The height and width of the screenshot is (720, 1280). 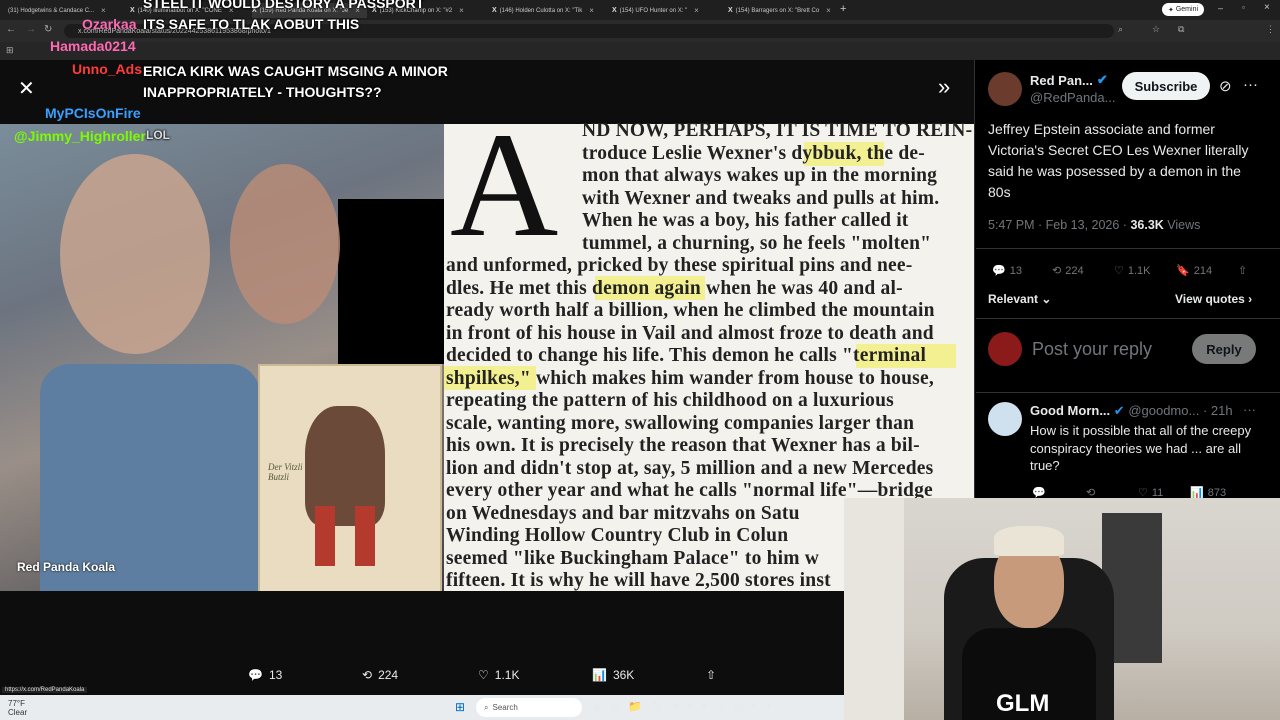 I want to click on browser-tab: X (154) UFO Hunter on X: " ×, so click(x=667, y=10).